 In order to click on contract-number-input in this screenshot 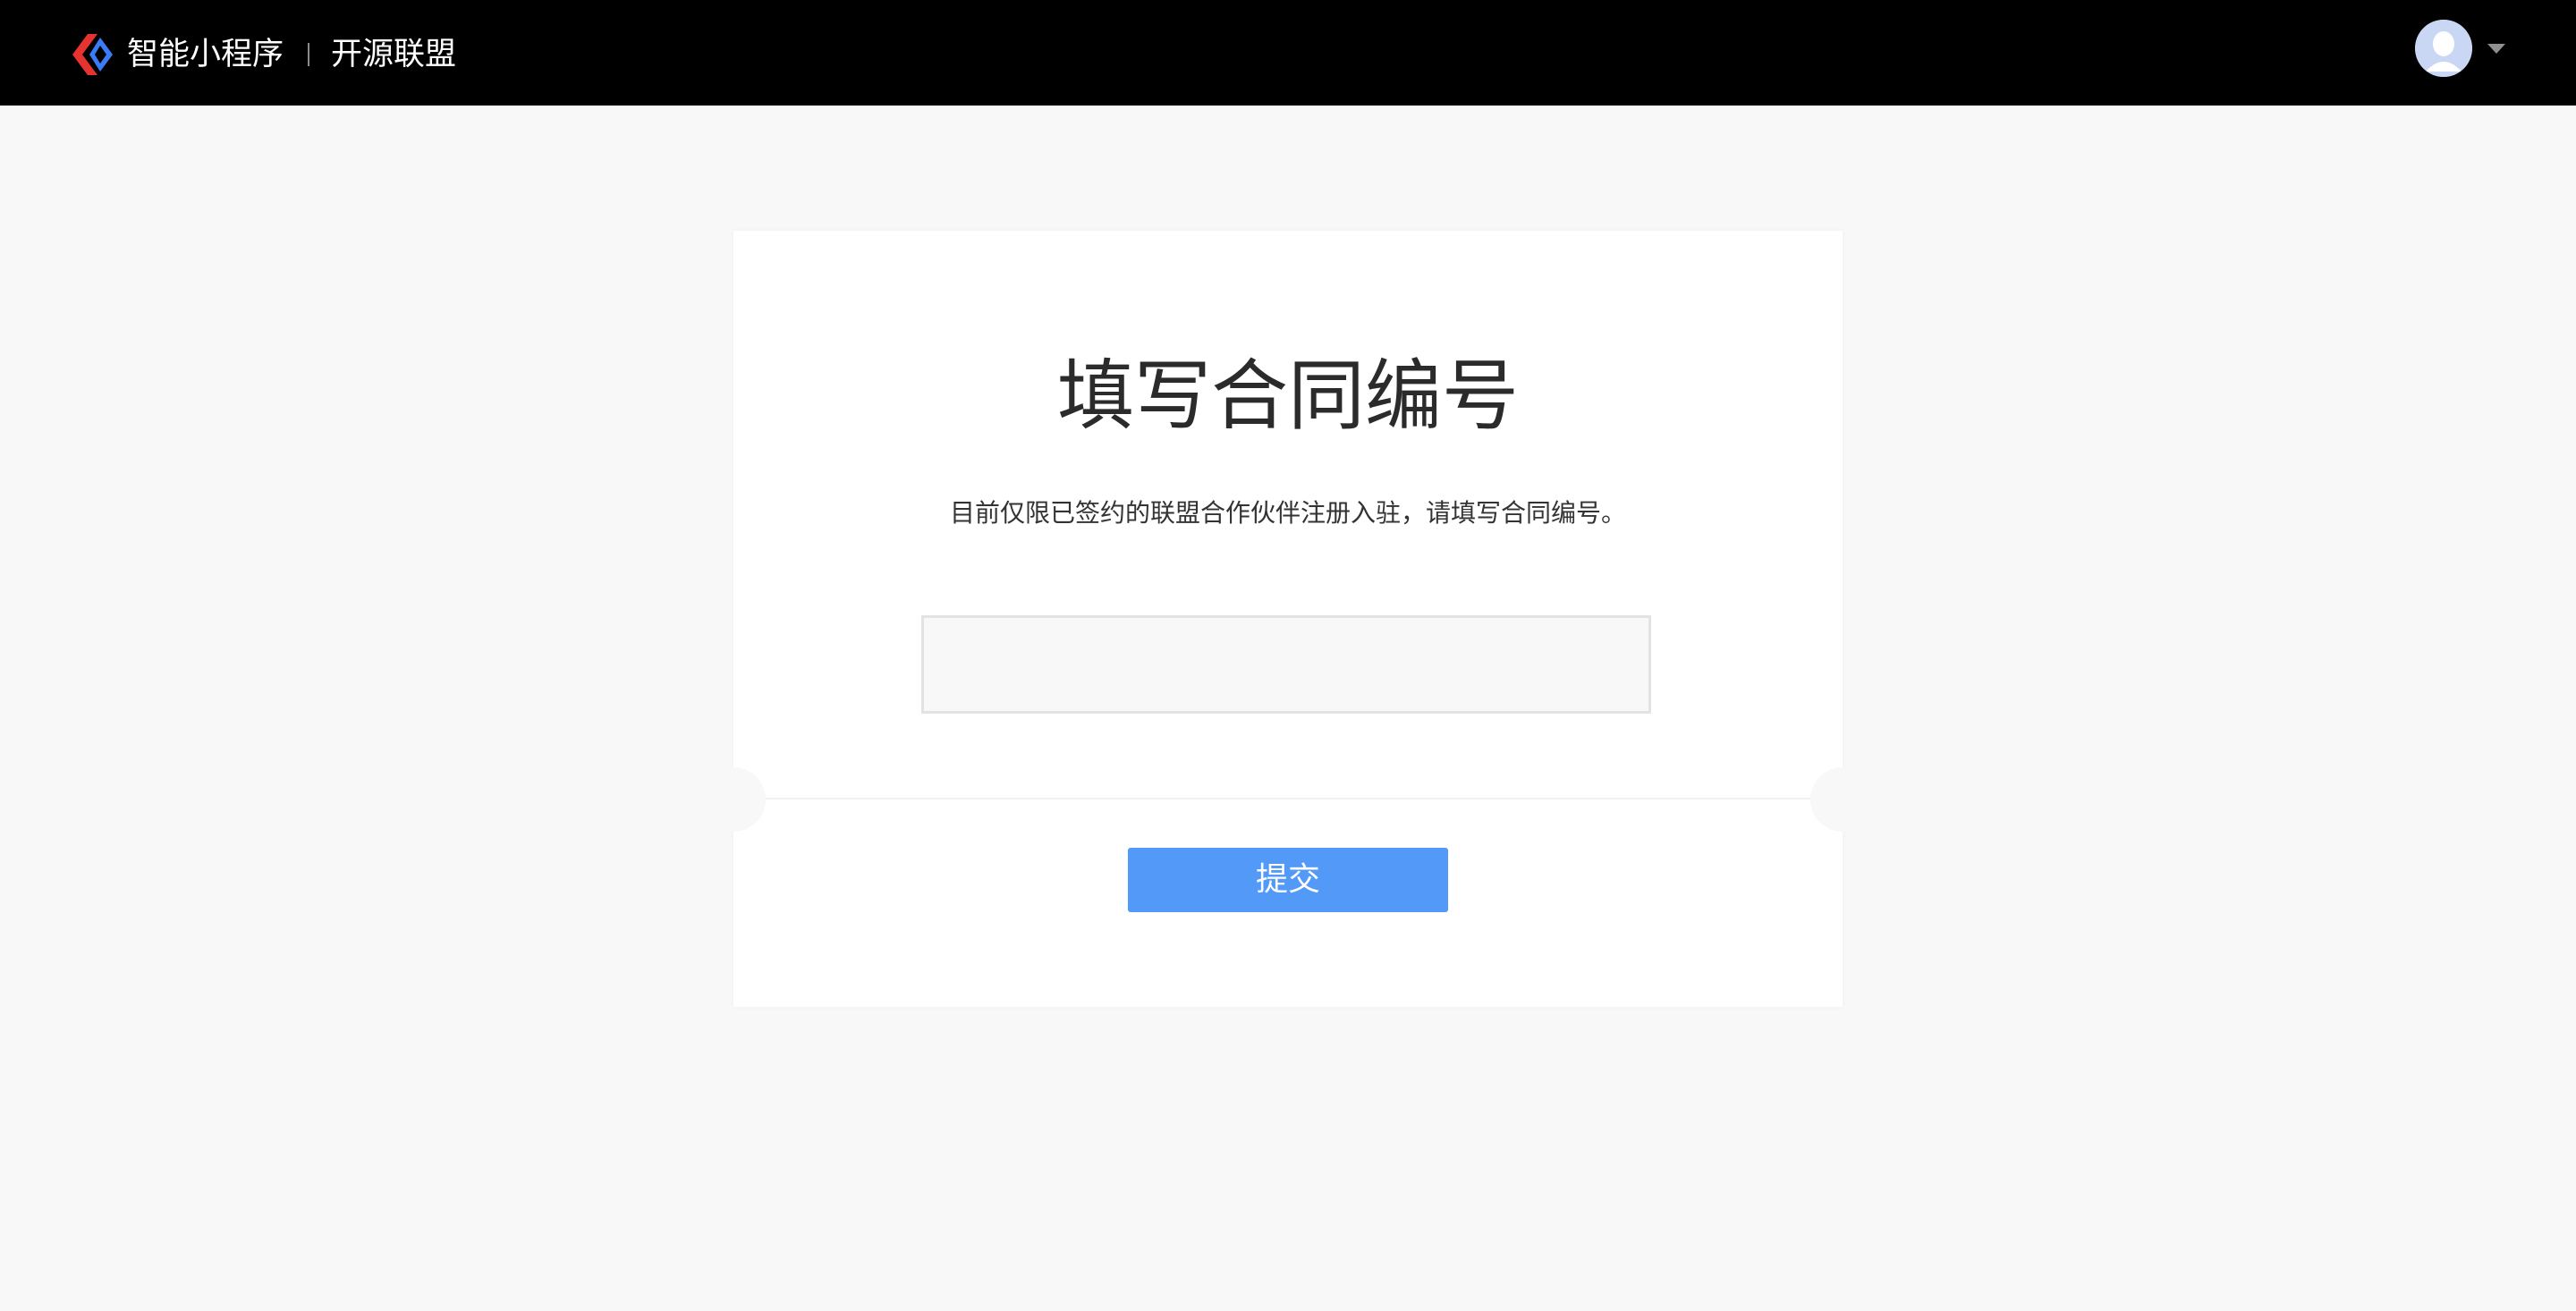, I will do `click(1286, 664)`.